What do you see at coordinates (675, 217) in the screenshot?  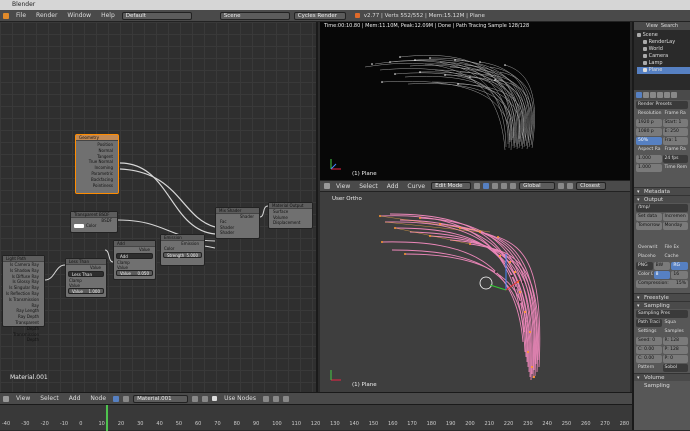 I see `incremental-button: Incremen` at bounding box center [675, 217].